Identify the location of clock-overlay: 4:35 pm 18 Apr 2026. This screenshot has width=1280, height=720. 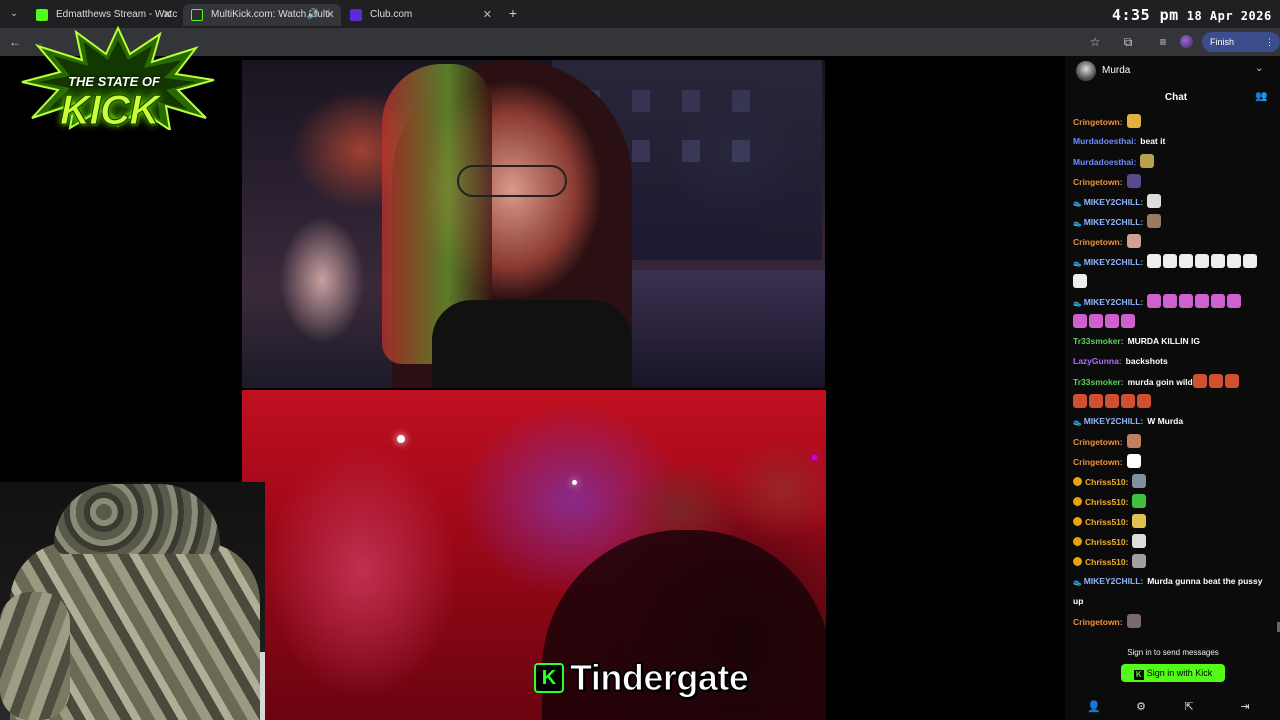
(1192, 15).